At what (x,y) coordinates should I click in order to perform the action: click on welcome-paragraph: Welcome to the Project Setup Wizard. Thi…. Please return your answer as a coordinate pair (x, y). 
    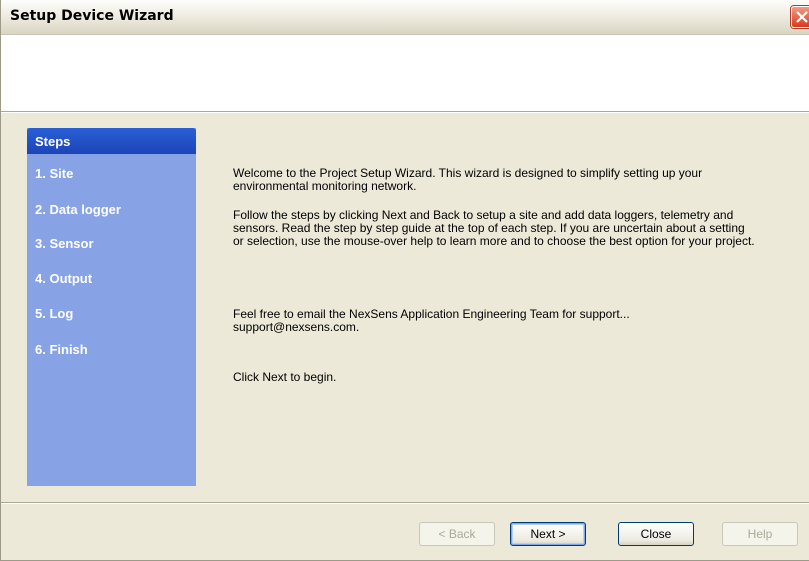
    Looking at the image, I should click on (468, 179).